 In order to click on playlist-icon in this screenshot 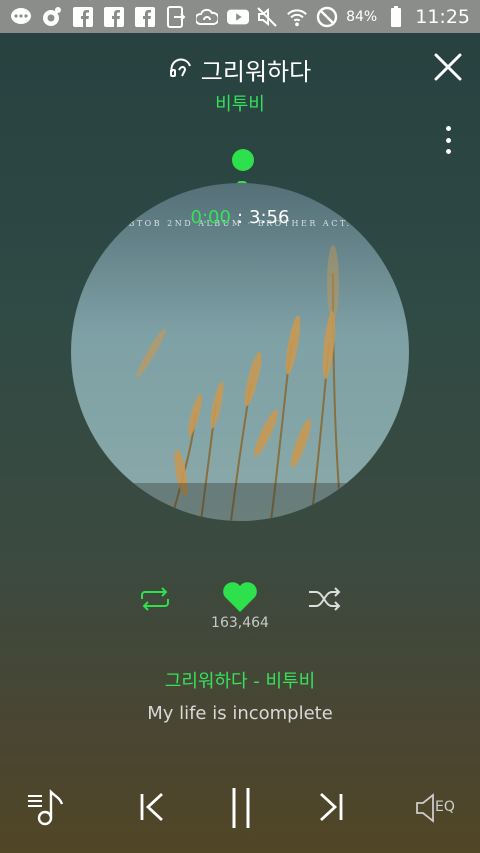, I will do `click(46, 807)`.